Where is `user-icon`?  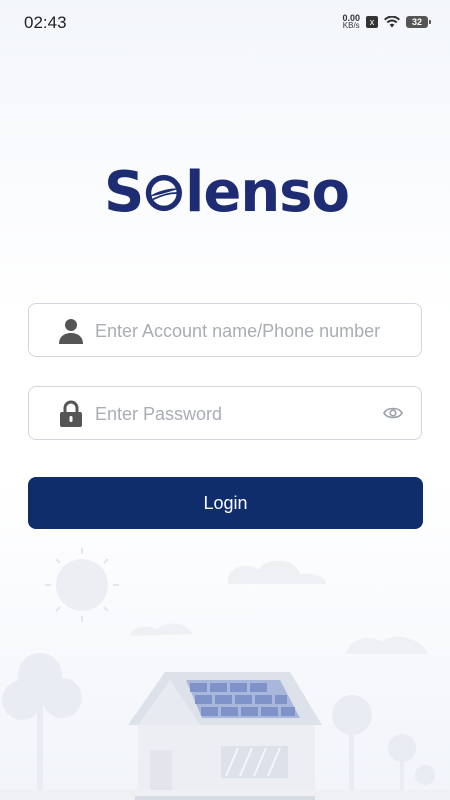
user-icon is located at coordinates (71, 331).